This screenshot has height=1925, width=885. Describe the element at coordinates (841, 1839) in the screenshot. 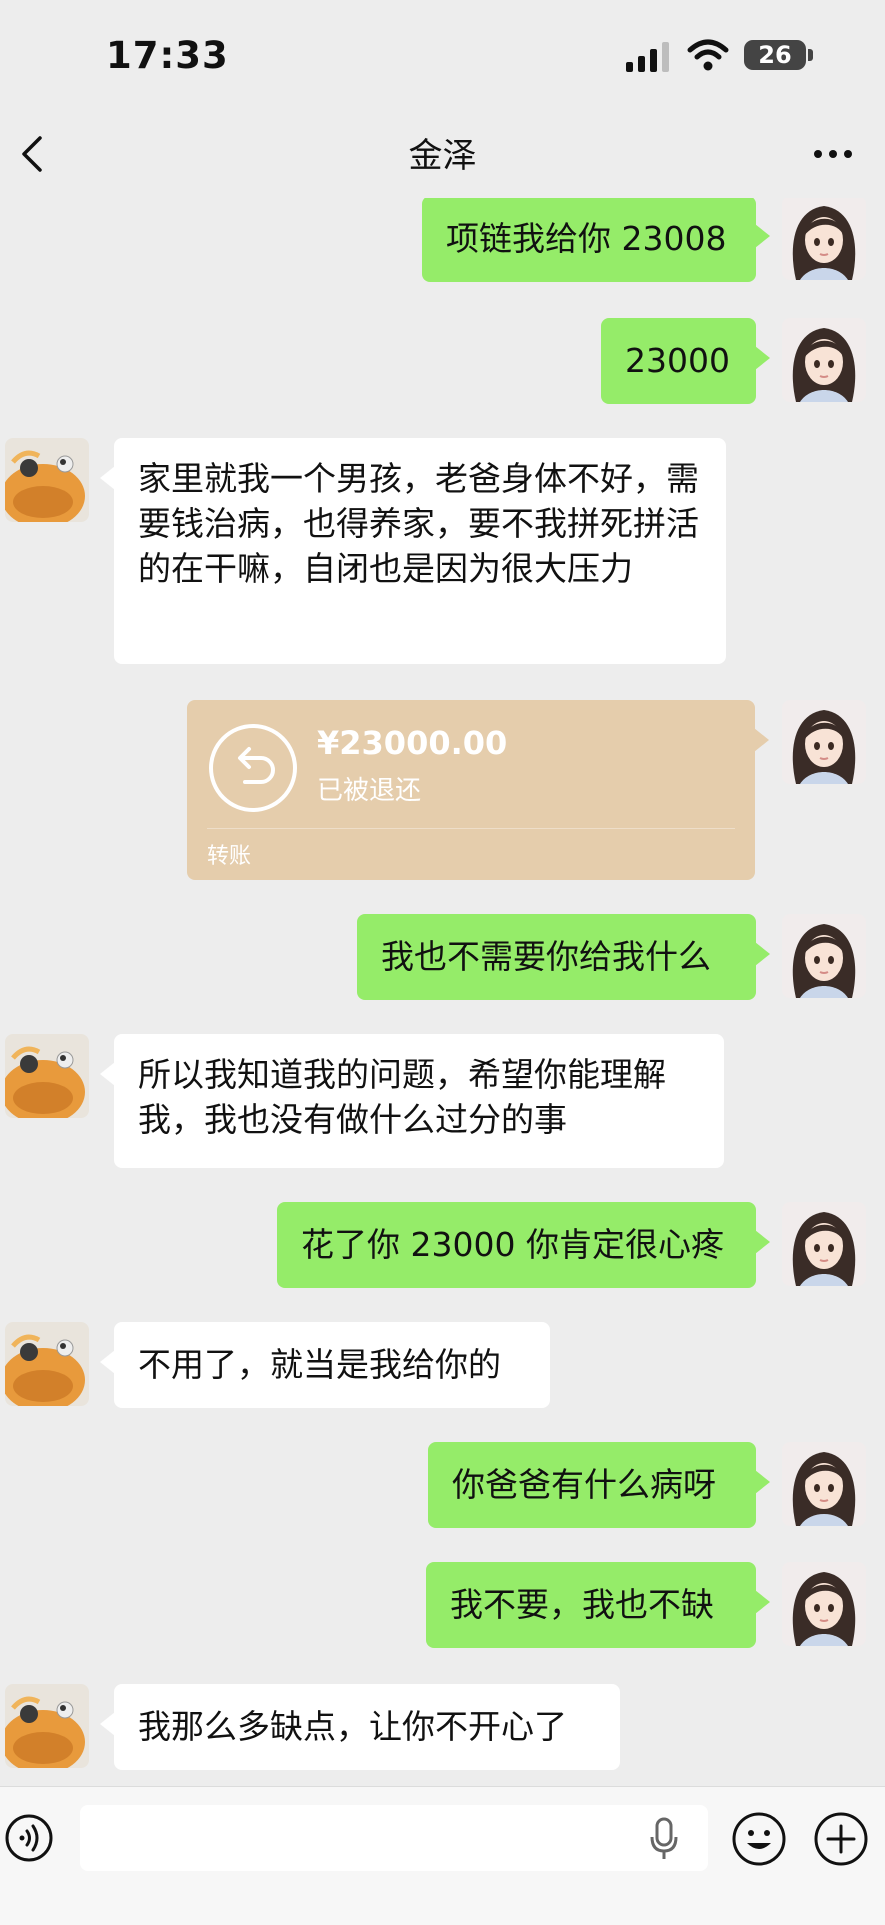

I see `plus-icon` at that location.